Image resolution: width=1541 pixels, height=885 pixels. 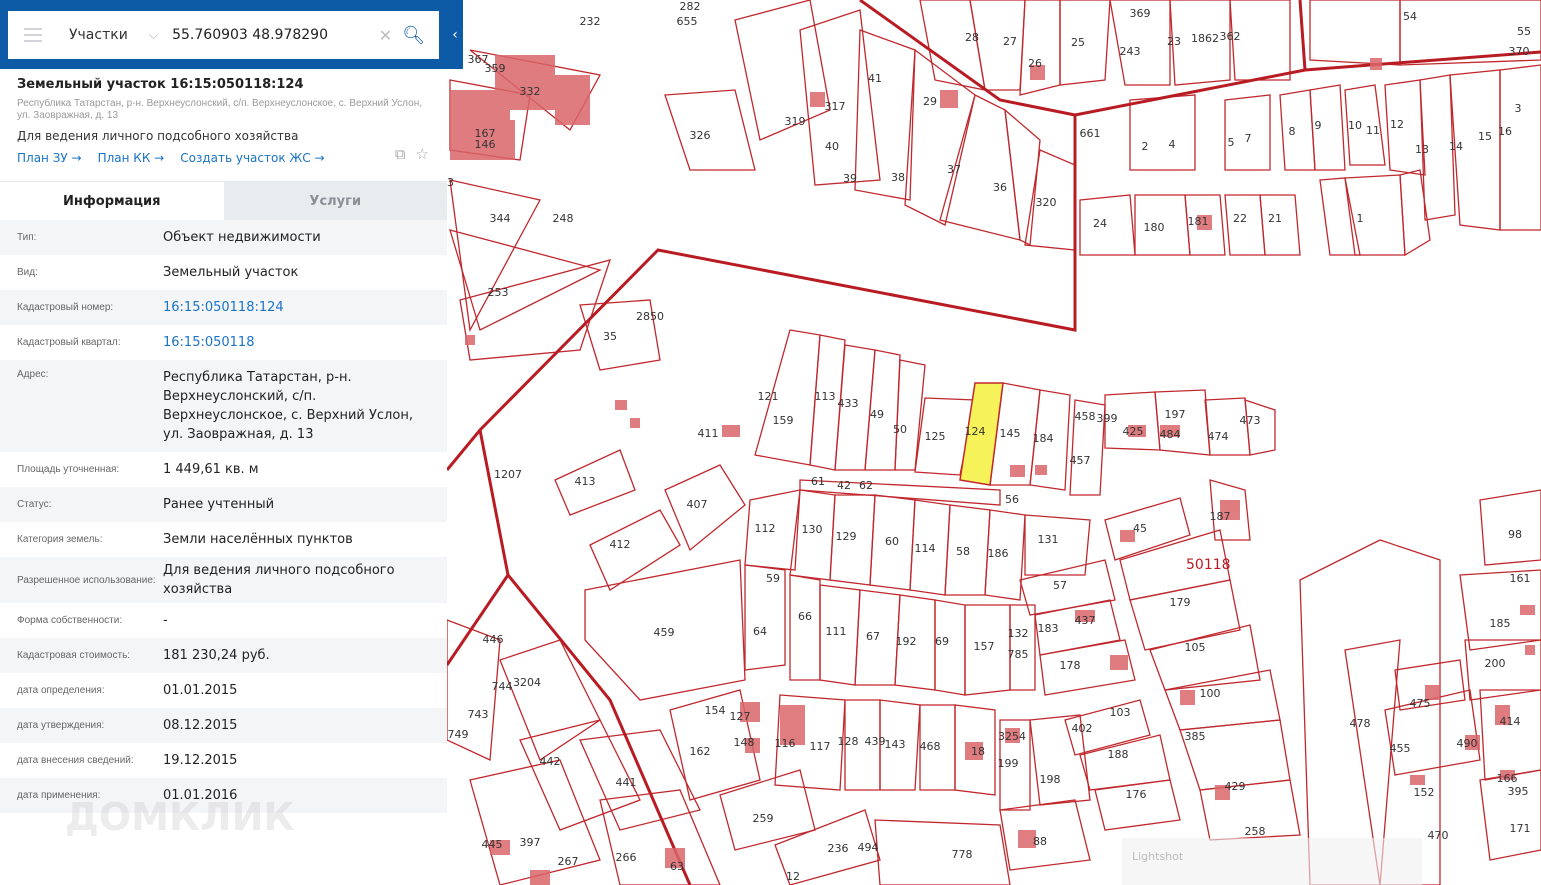 I want to click on parcel-number-label: 743, so click(x=478, y=714).